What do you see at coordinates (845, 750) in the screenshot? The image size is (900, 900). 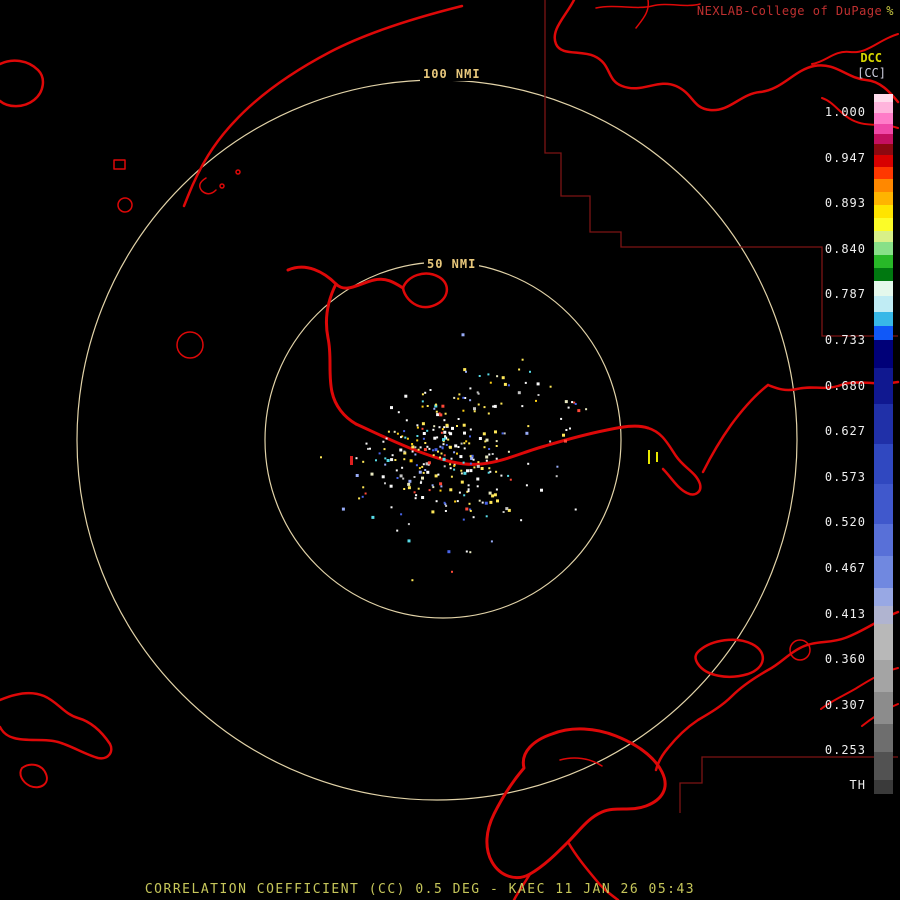 I see `colorbar-tick-label: 0.253` at bounding box center [845, 750].